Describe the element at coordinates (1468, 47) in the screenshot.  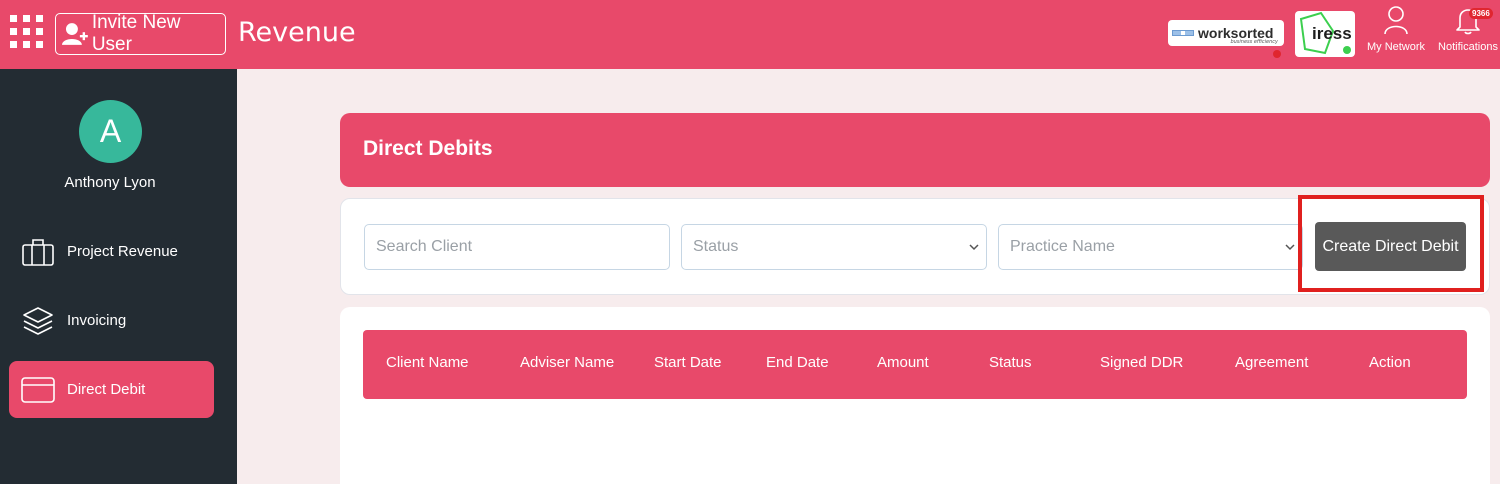
I see `notifications-label: Notifications` at that location.